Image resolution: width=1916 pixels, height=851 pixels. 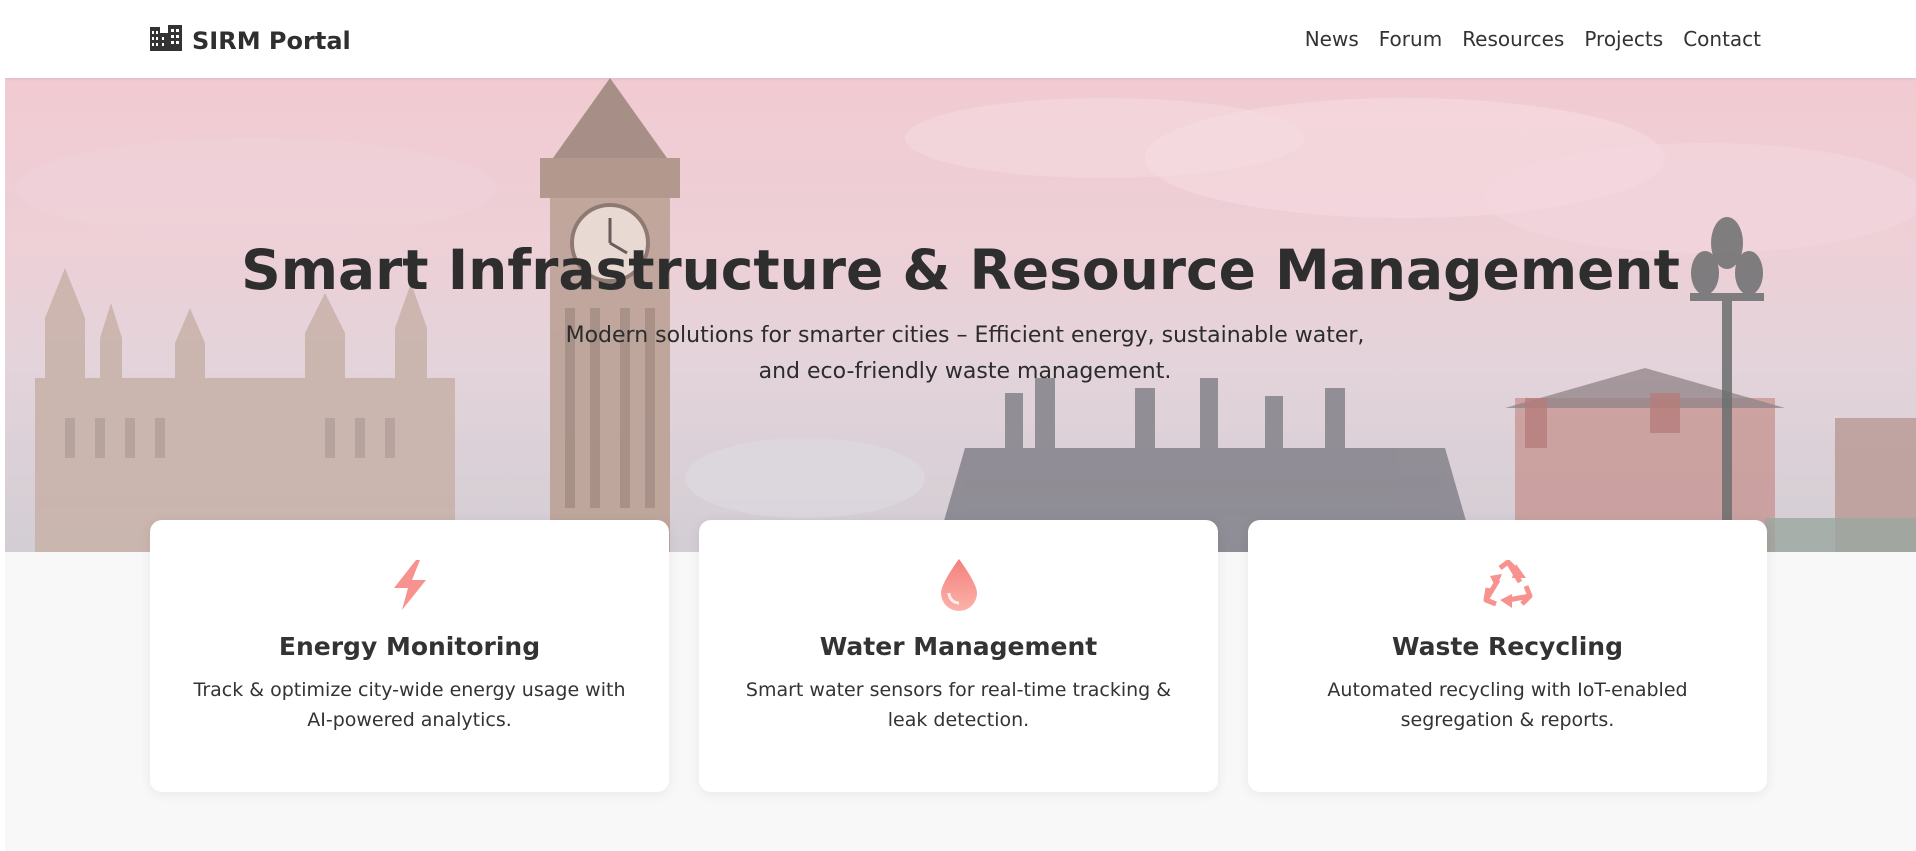 I want to click on city-buildings-icon, so click(x=166, y=41).